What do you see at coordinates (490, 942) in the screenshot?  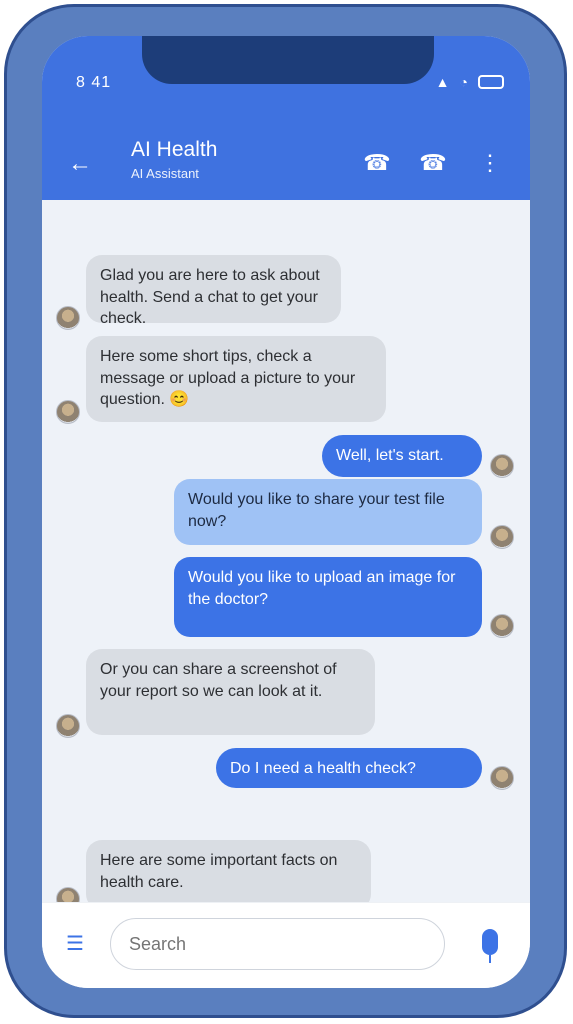 I see `mic-icon` at bounding box center [490, 942].